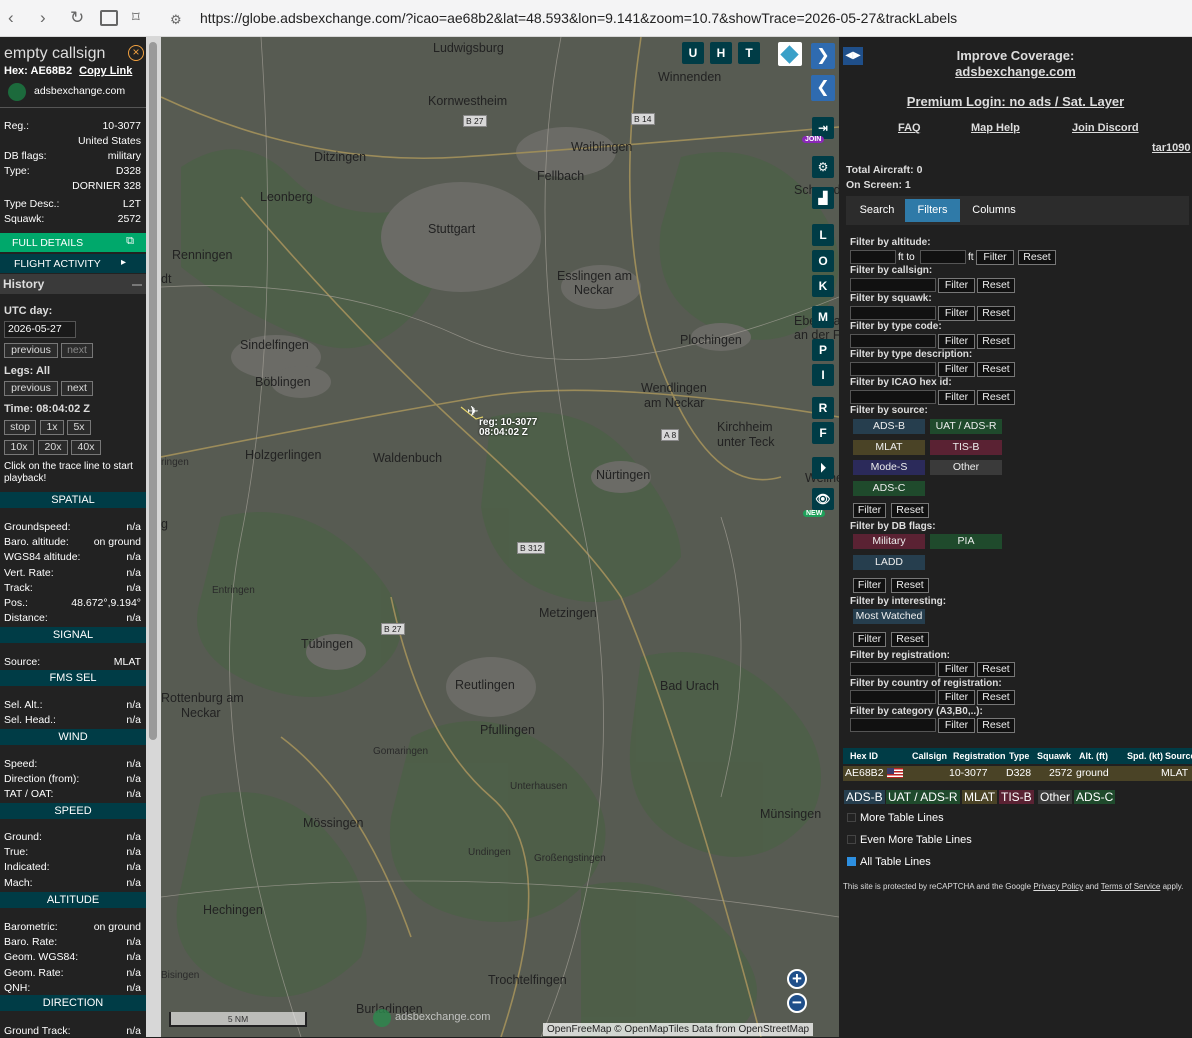 The height and width of the screenshot is (1038, 1192). Describe the element at coordinates (1058, 886) in the screenshot. I see `privacy-policy-link: Privacy Policy` at that location.